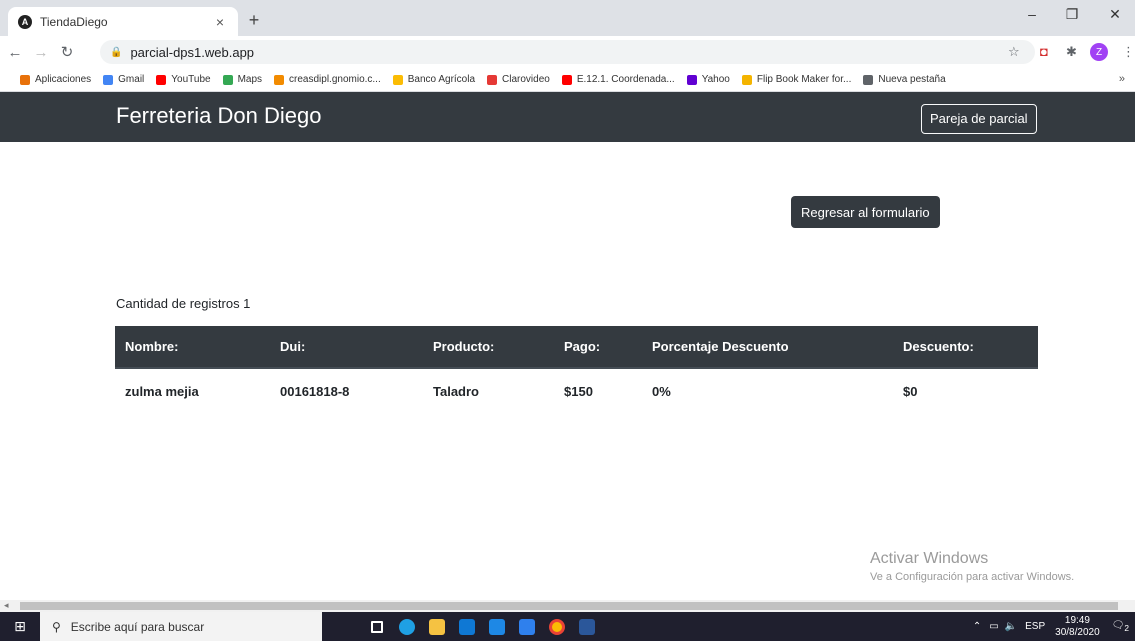  I want to click on address-bar: 🔒 parcial-dps1.web.app, so click(567, 52).